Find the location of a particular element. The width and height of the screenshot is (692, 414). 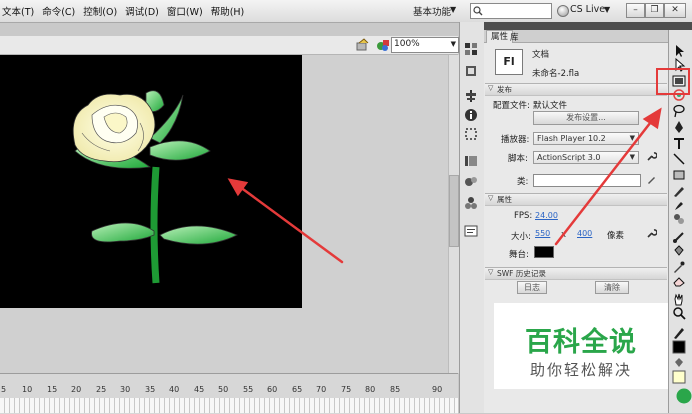

info-panel-icon is located at coordinates (471, 115).